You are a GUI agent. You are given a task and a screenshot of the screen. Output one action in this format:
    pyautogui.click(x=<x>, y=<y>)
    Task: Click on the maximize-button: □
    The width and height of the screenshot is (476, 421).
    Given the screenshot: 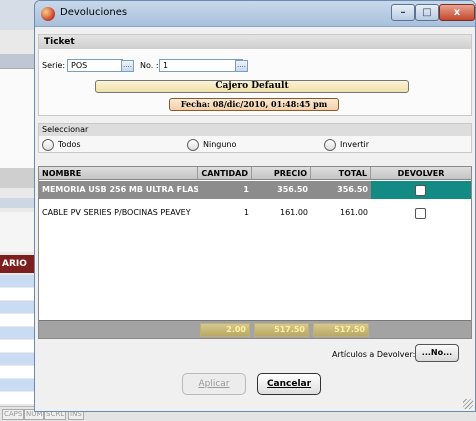 What is the action you would take?
    pyautogui.click(x=427, y=12)
    